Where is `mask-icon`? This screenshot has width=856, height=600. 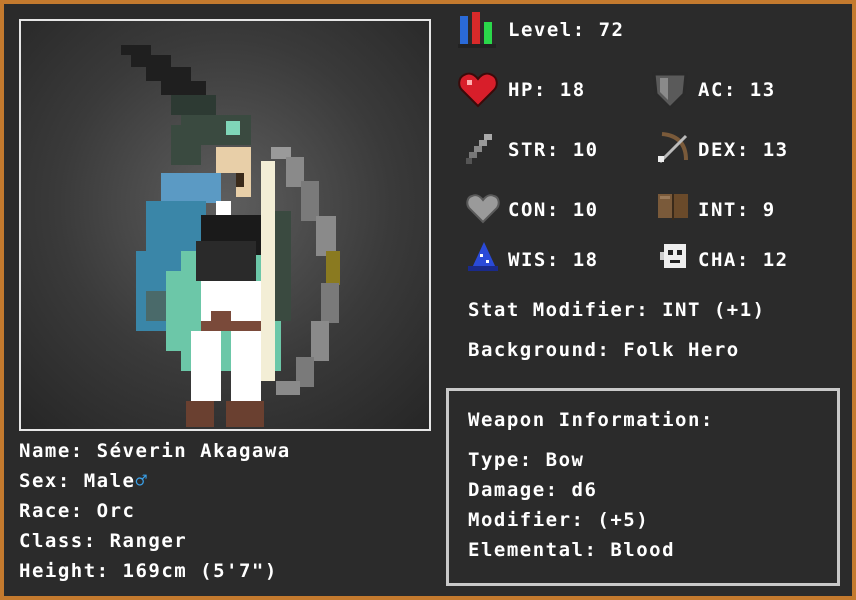 mask-icon is located at coordinates (673, 256).